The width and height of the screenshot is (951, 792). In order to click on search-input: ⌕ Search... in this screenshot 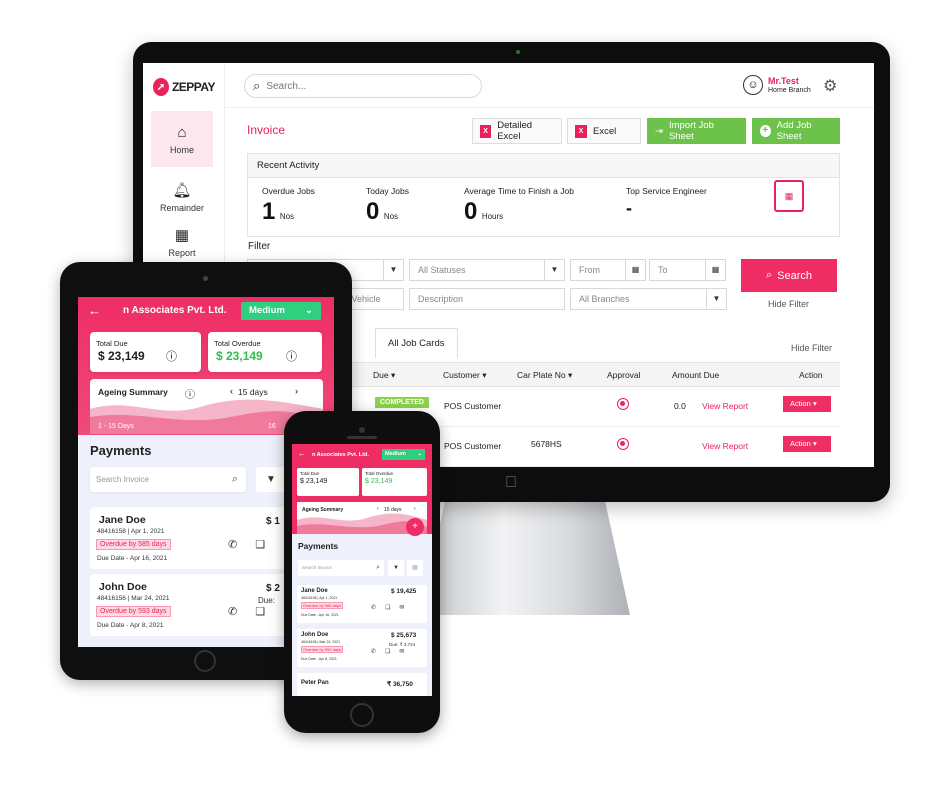, I will do `click(363, 86)`.